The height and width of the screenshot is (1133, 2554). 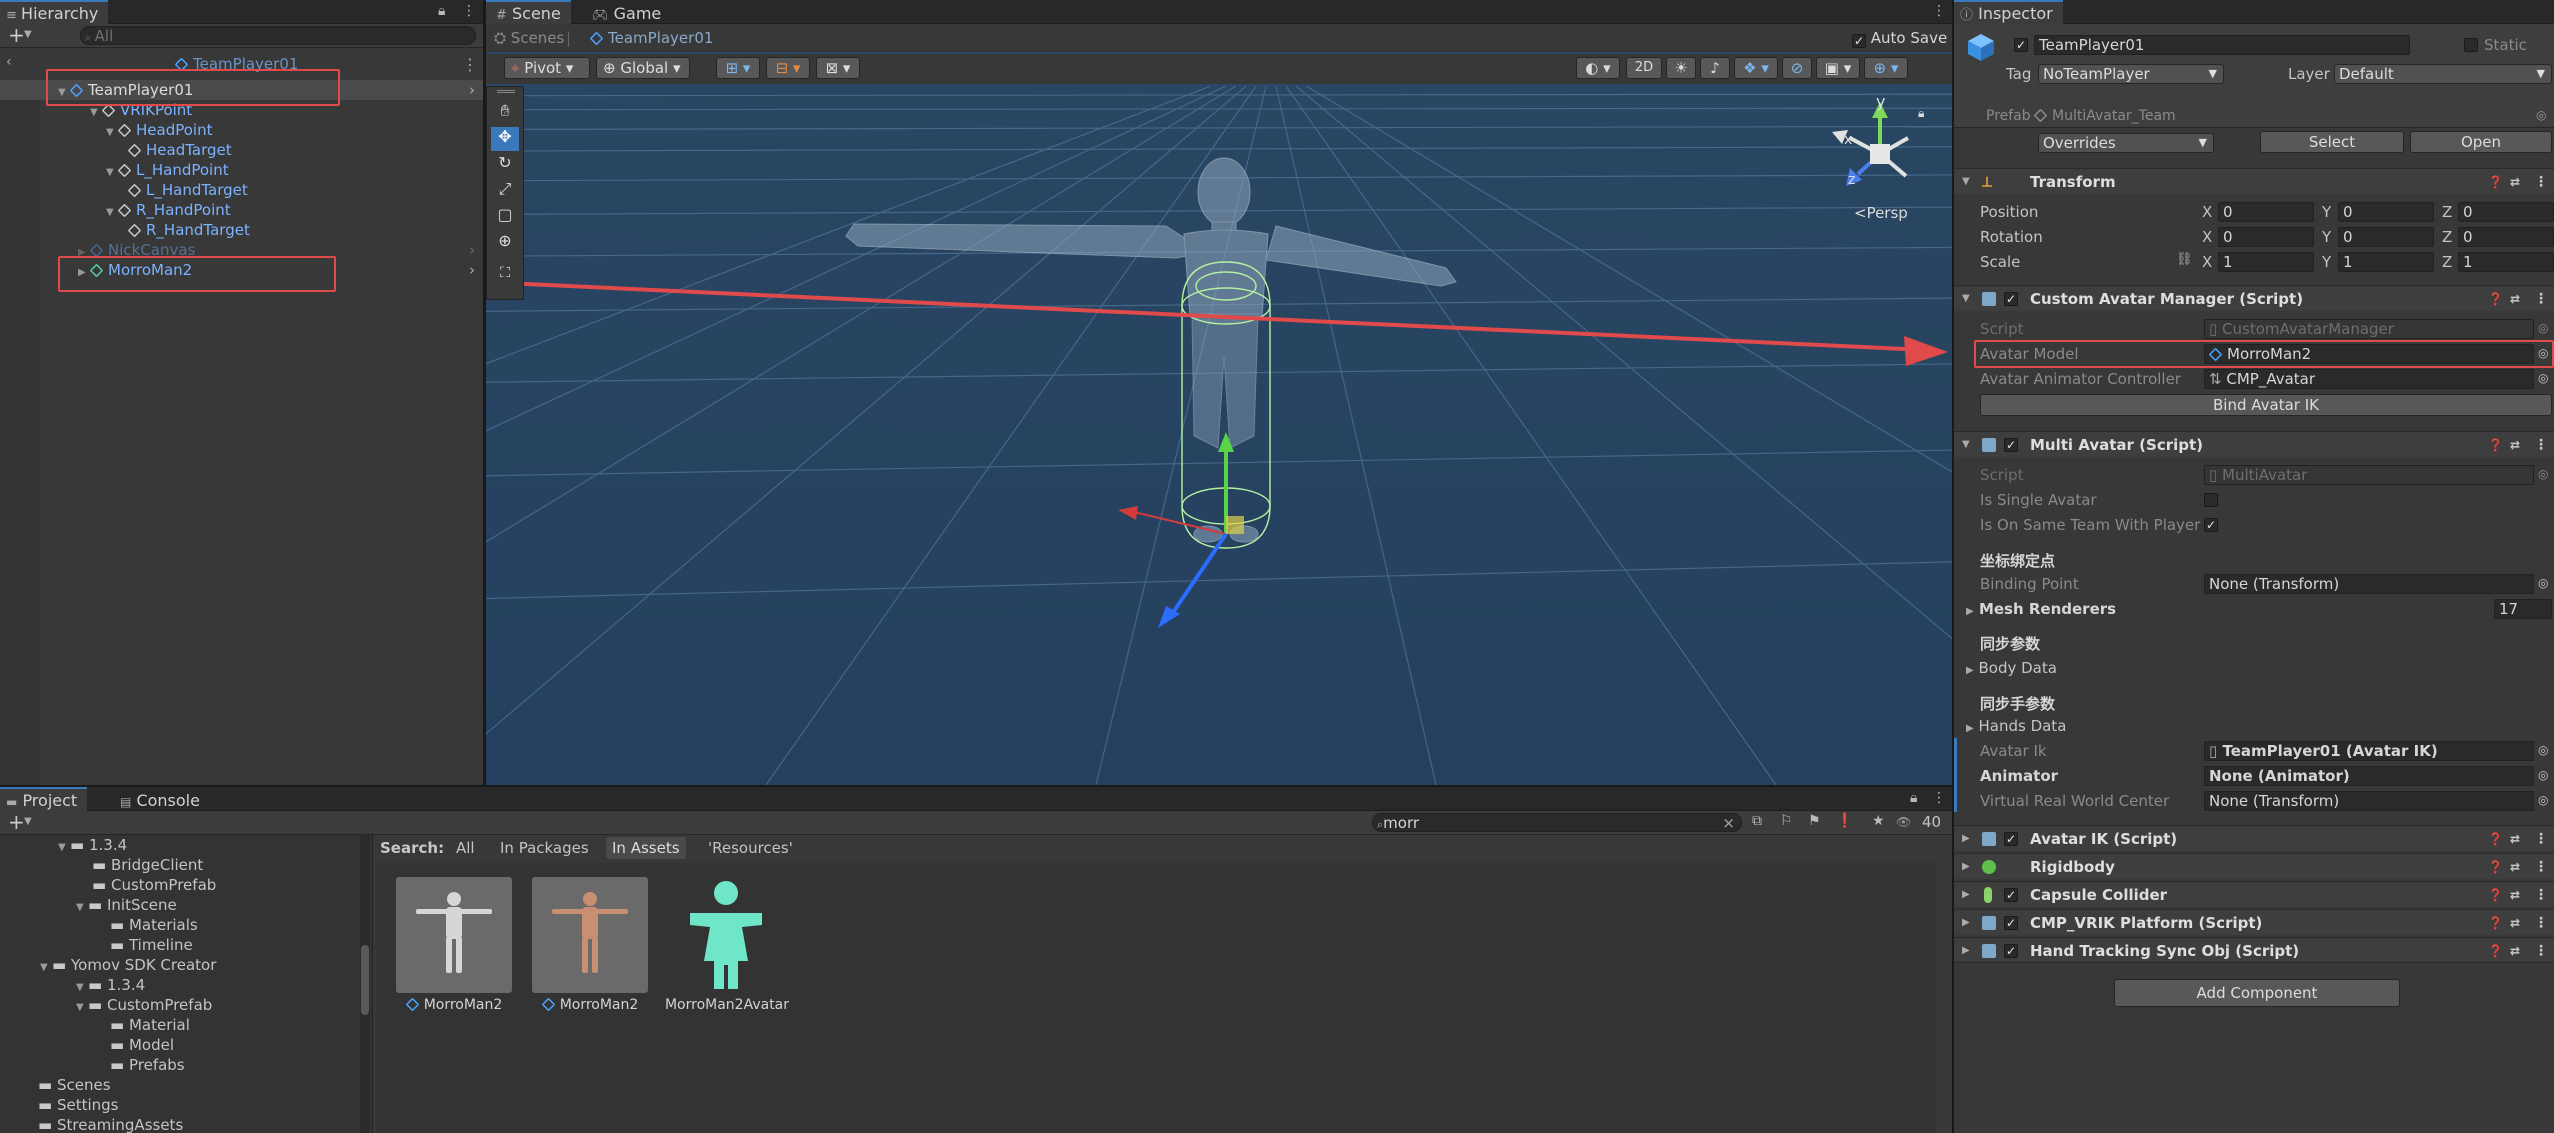 What do you see at coordinates (2254, 838) in the screenshot?
I see `avatar-ik-component-header: ▶ ✓ Avatar IK (Script) ❓ ⇄ ⋮` at bounding box center [2254, 838].